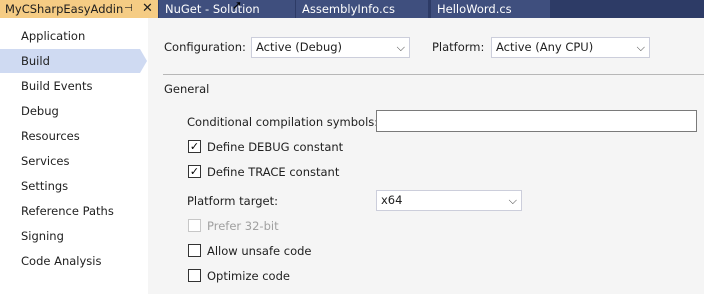 The height and width of the screenshot is (294, 704). What do you see at coordinates (536, 121) in the screenshot?
I see `symbols-input` at bounding box center [536, 121].